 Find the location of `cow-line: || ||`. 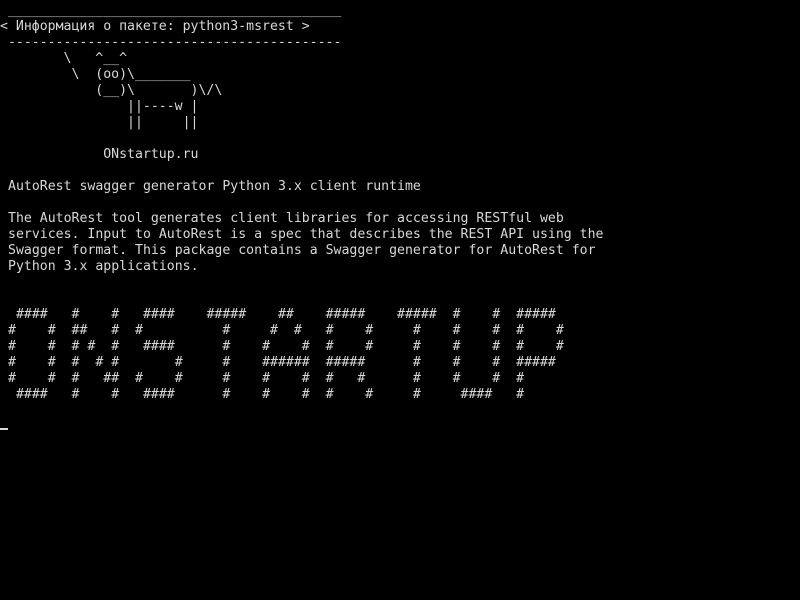

cow-line: || || is located at coordinates (99, 122).